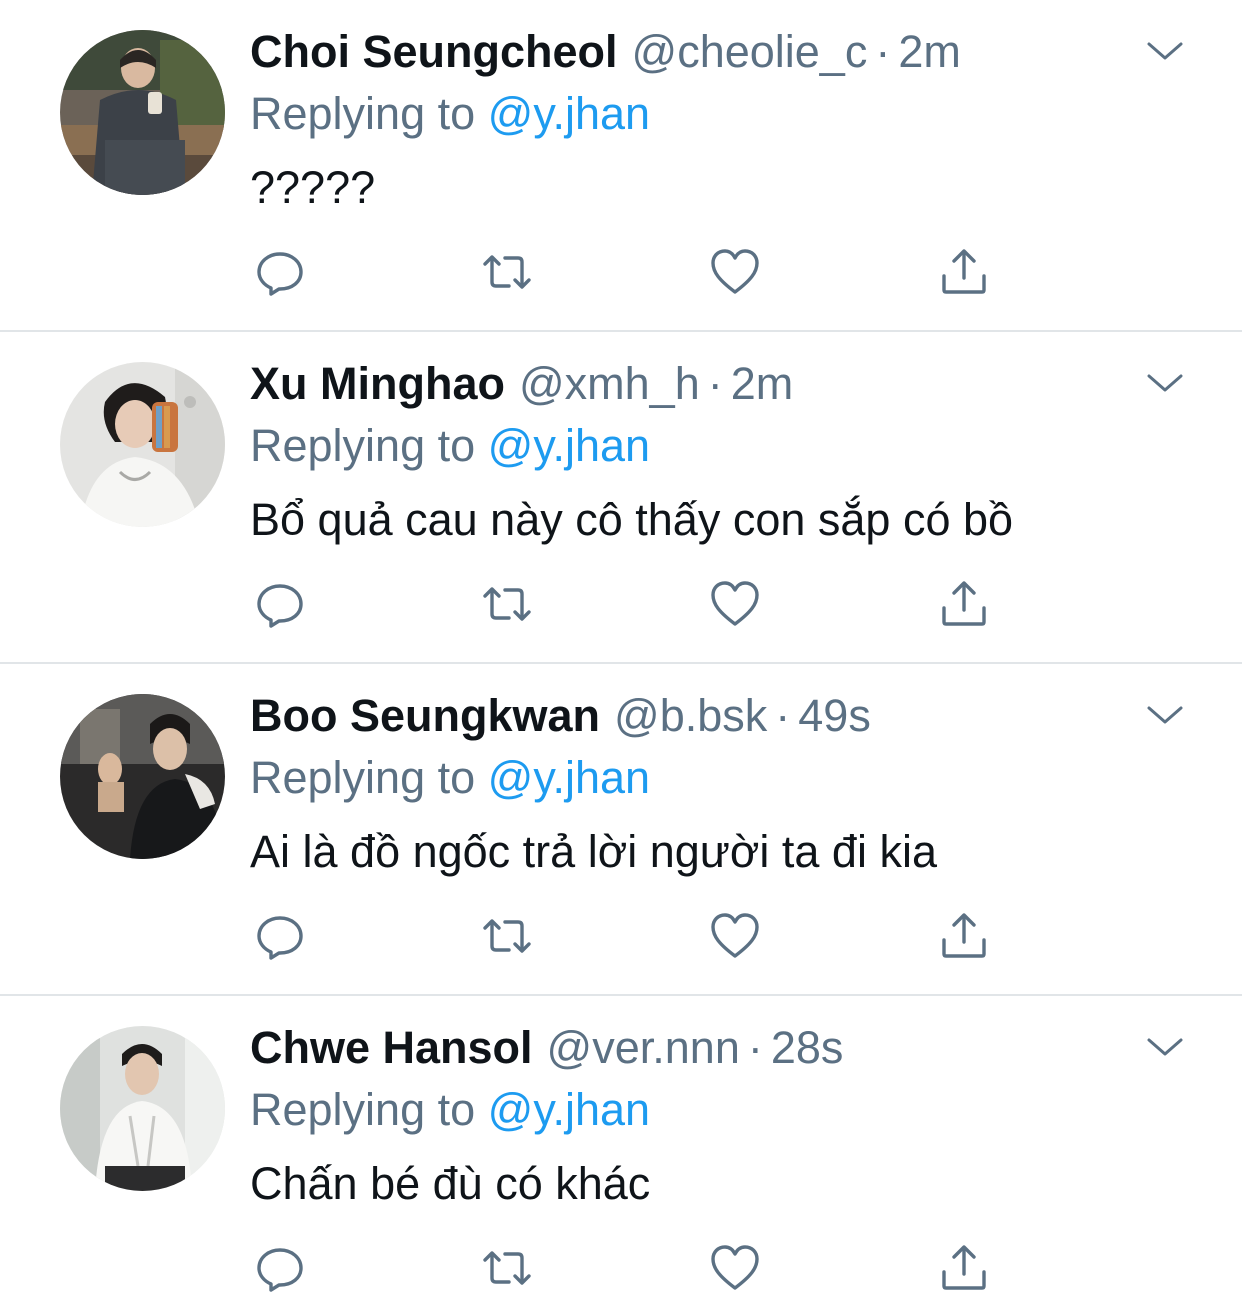 The height and width of the screenshot is (1307, 1242). Describe the element at coordinates (807, 1048) in the screenshot. I see `timestamp: 28s` at that location.